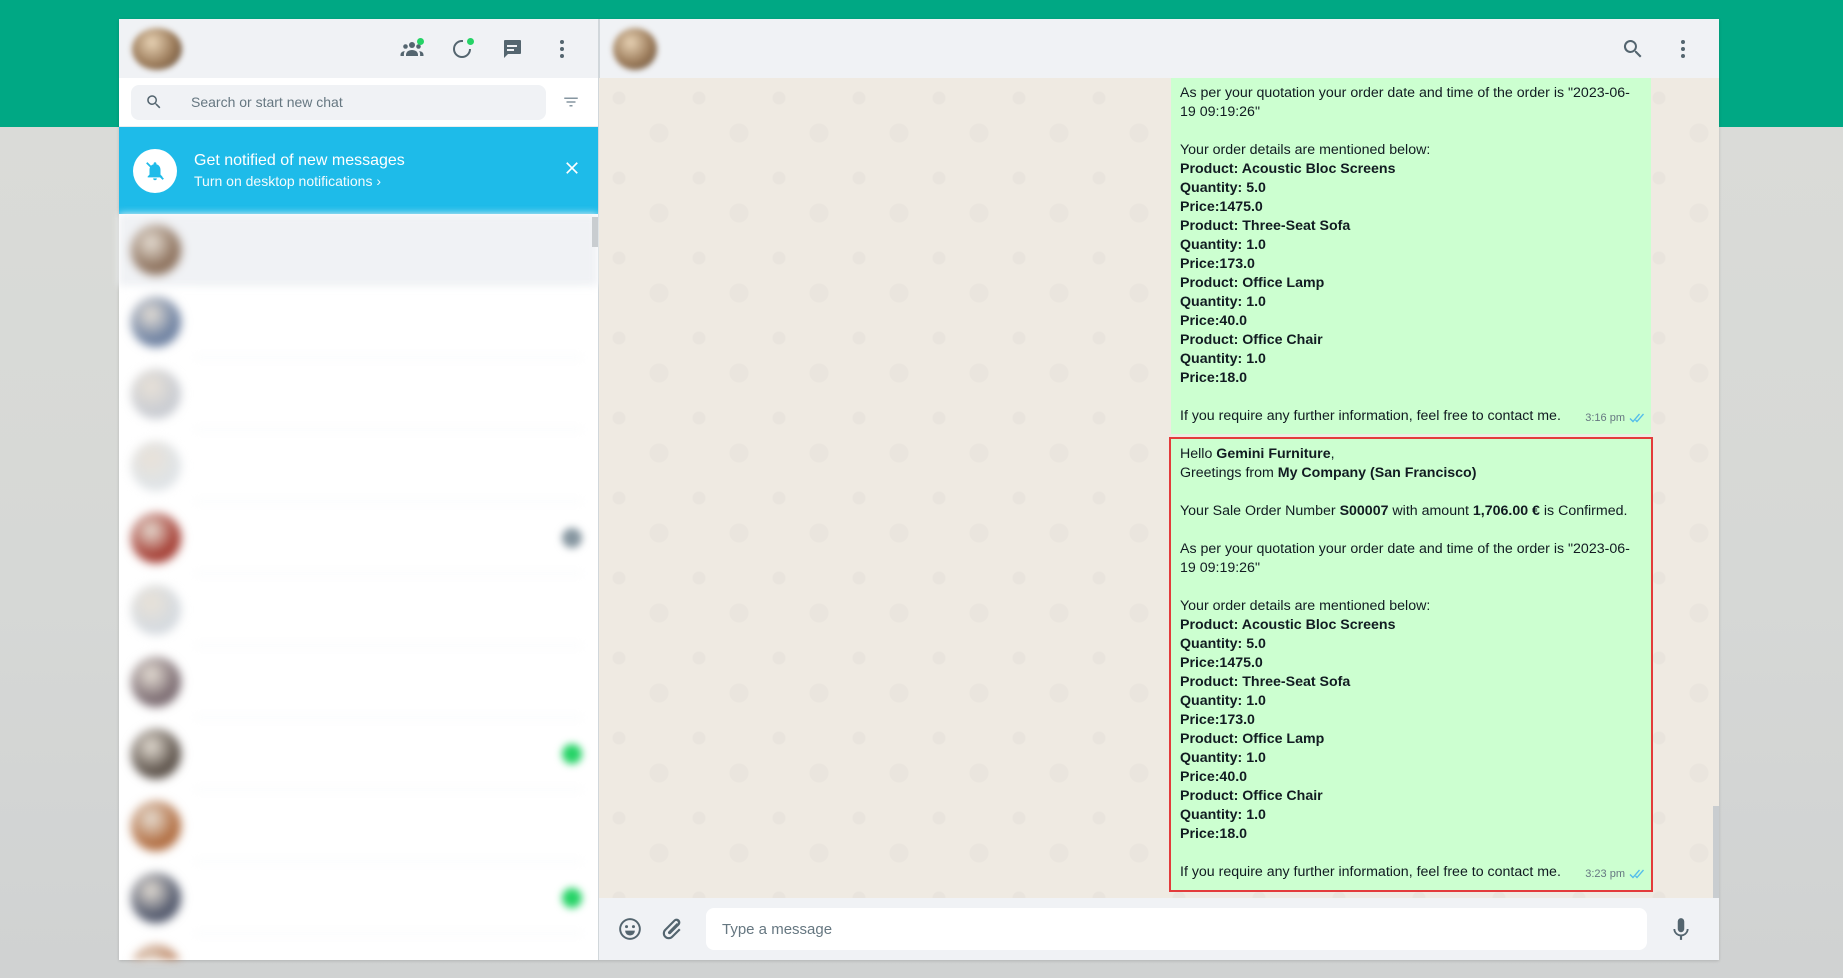 The height and width of the screenshot is (978, 1843). What do you see at coordinates (299, 160) in the screenshot?
I see `notification-title: Get notified of new messages` at bounding box center [299, 160].